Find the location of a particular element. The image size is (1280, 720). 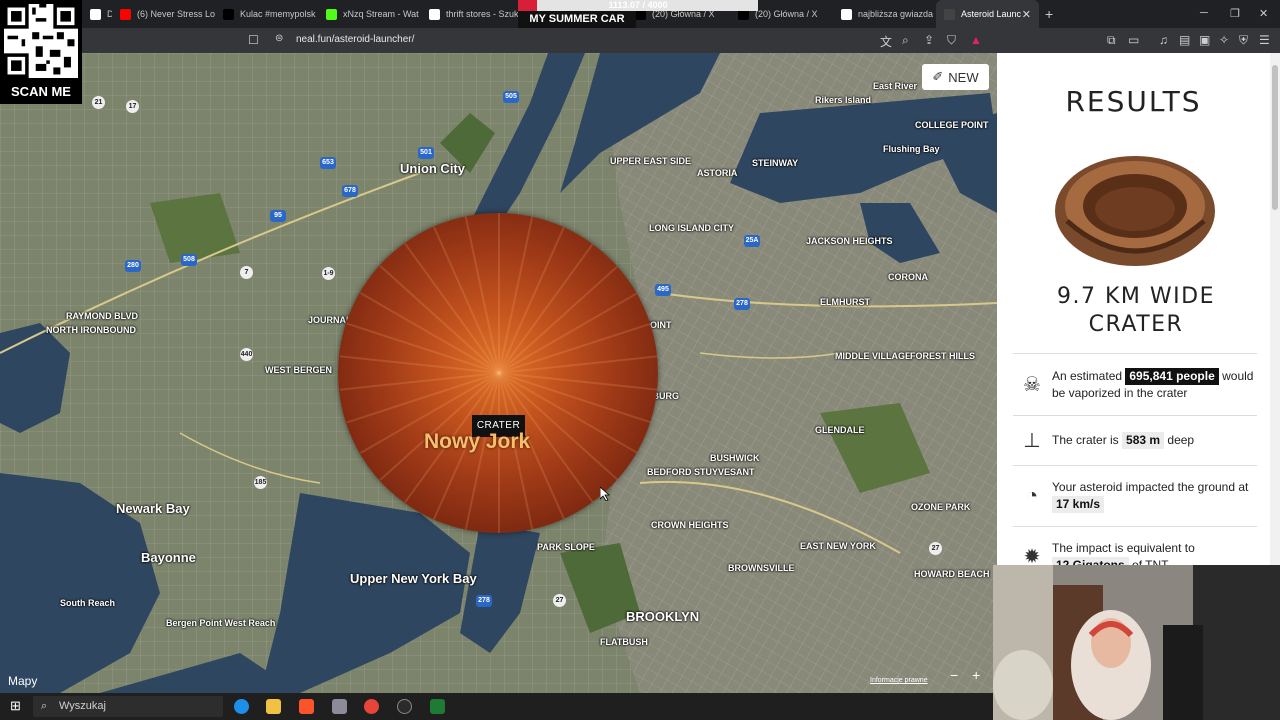

route-shield-icon: 185 is located at coordinates (260, 482).